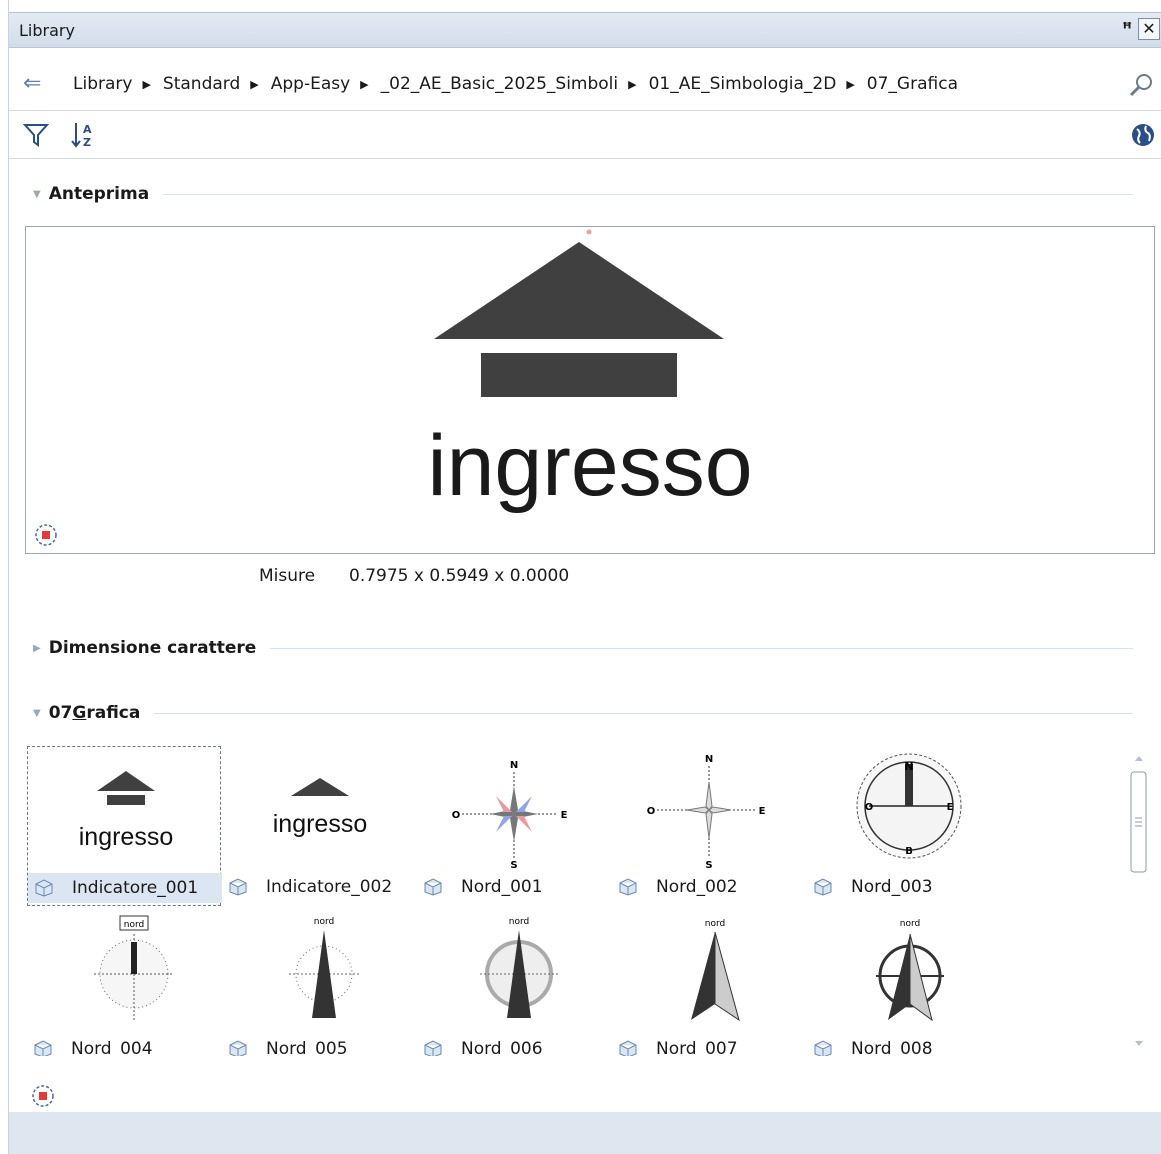 The image size is (1161, 1154). I want to click on grid-item-nord-004: nord Nord_004, so click(124, 982).